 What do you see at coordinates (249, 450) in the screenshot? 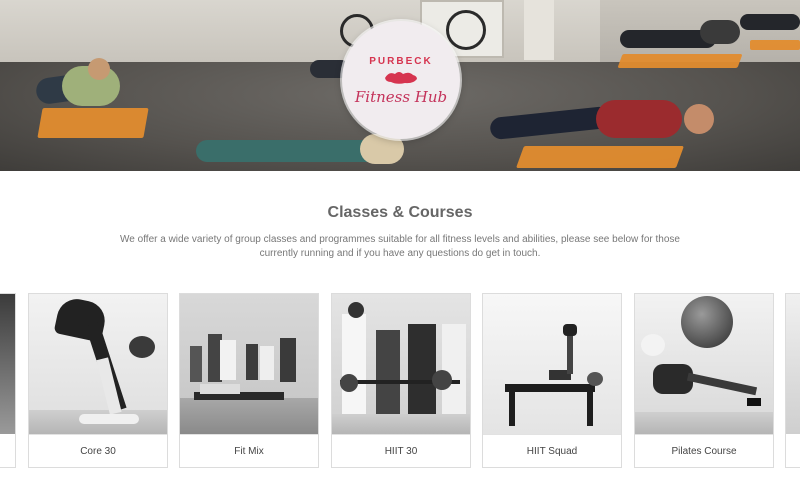
I see `class-card-label: Fit Mix` at bounding box center [249, 450].